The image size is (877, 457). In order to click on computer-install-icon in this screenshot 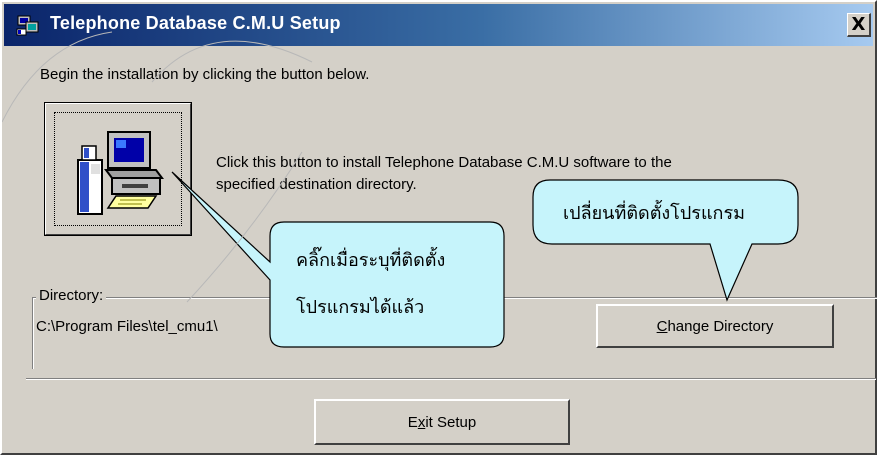, I will do `click(120, 173)`.